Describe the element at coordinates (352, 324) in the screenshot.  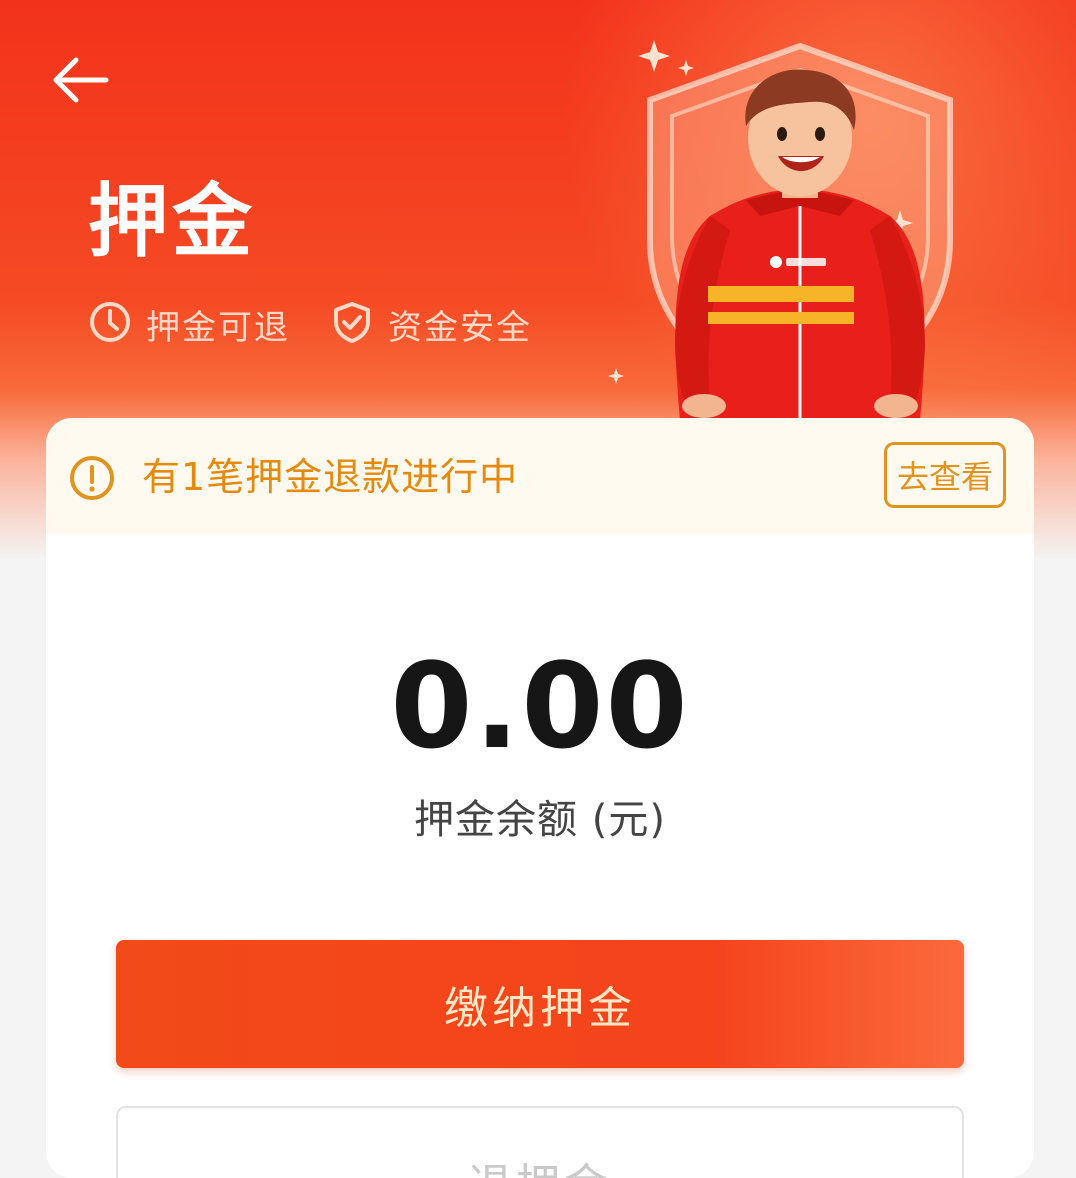
I see `shield-check-icon` at that location.